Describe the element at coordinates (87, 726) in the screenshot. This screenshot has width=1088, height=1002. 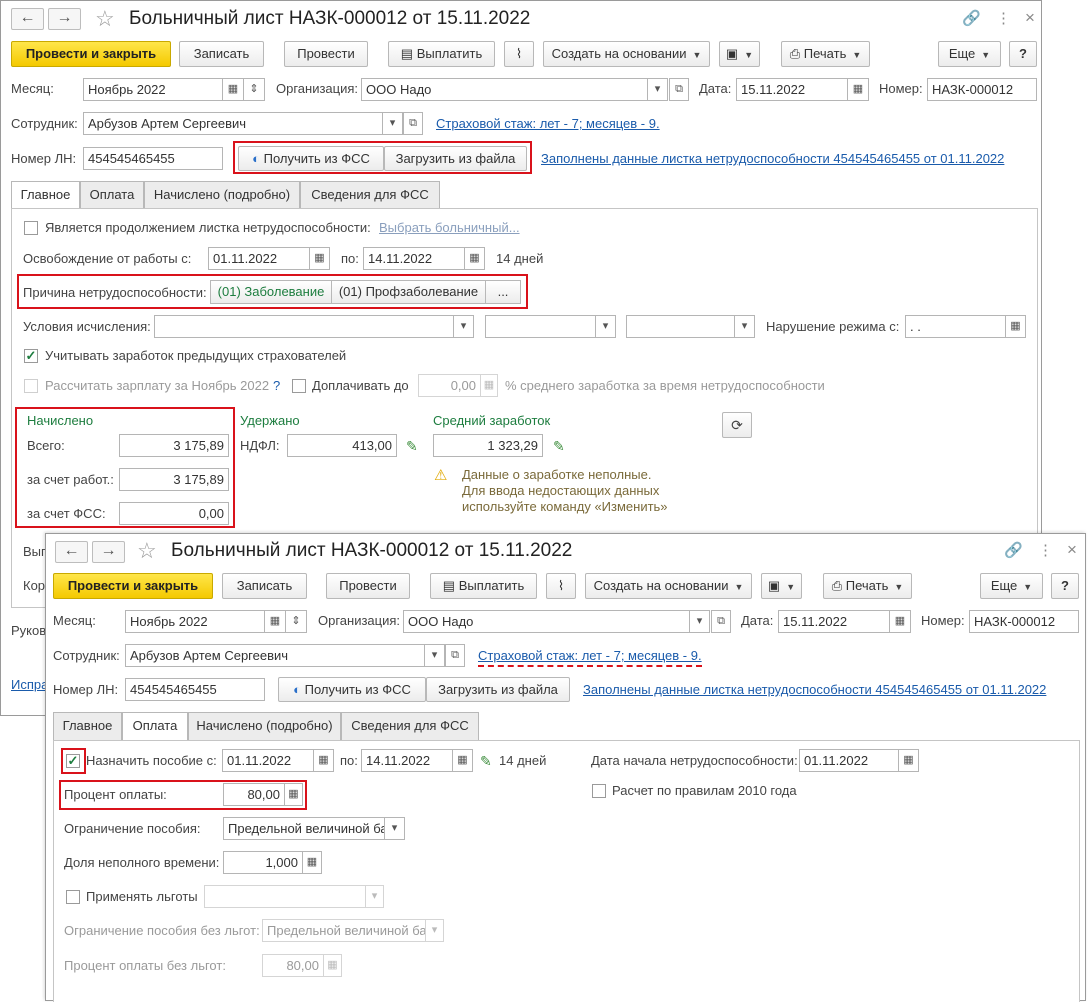
I see `tab-main: Главное` at that location.